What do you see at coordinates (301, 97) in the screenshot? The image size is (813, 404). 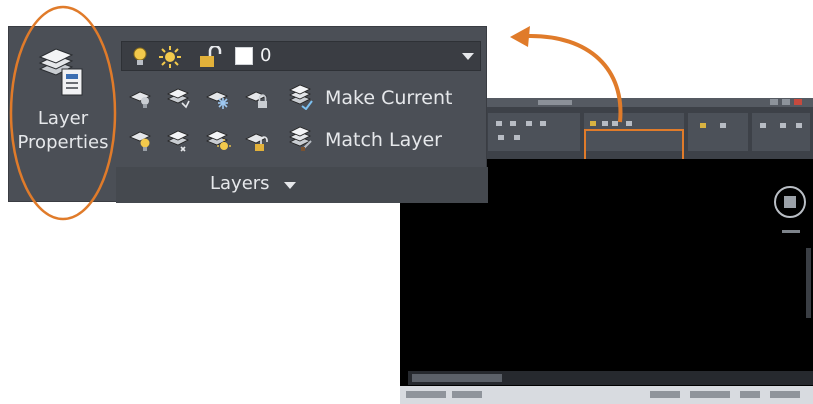 I see `make-current-icon` at bounding box center [301, 97].